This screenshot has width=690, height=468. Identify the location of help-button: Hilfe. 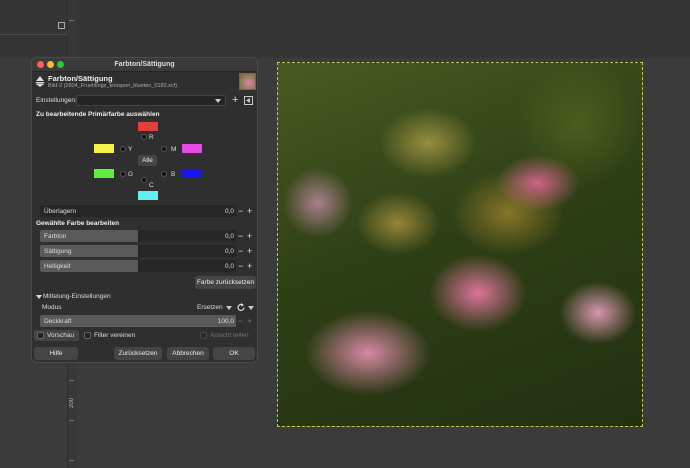
(56, 353).